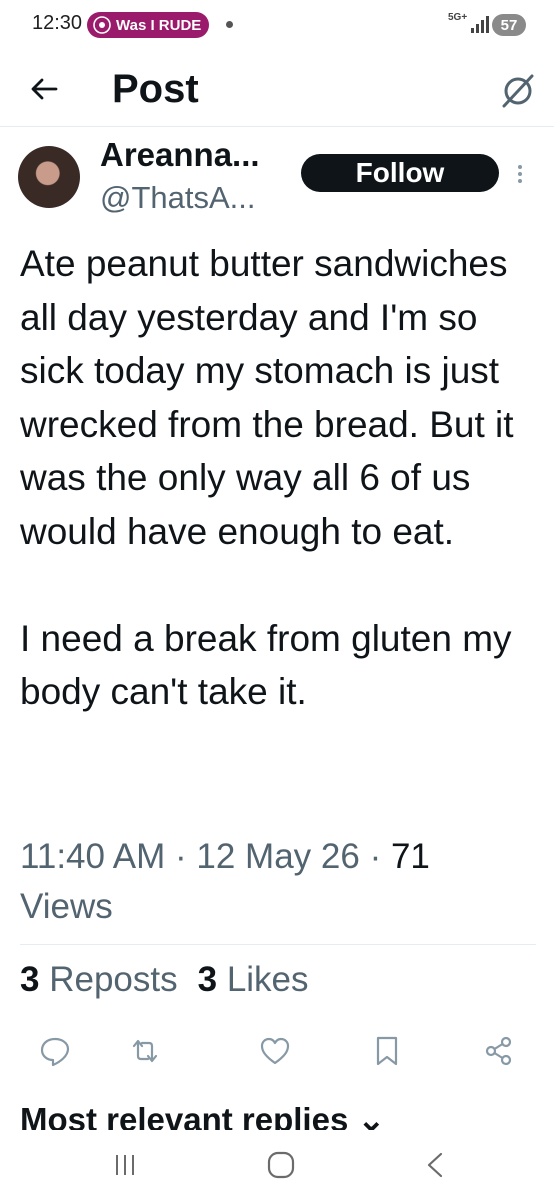  What do you see at coordinates (499, 1051) in the screenshot?
I see `share-icon` at bounding box center [499, 1051].